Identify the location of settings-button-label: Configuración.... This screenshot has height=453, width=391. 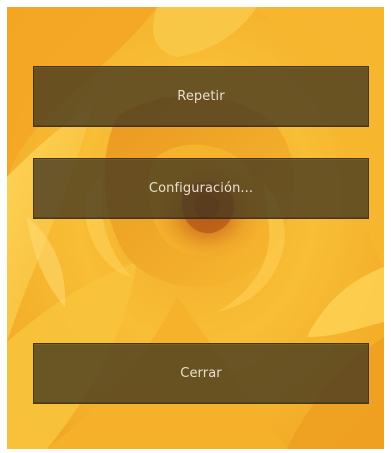
(201, 188).